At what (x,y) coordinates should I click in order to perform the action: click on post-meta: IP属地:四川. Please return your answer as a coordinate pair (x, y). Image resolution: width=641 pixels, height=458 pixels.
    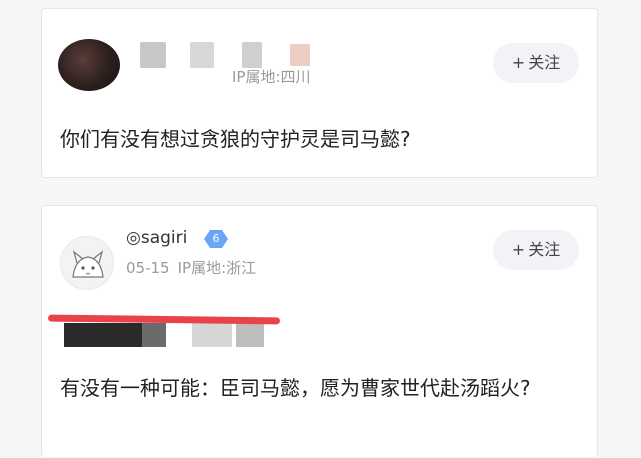
    Looking at the image, I should click on (271, 76).